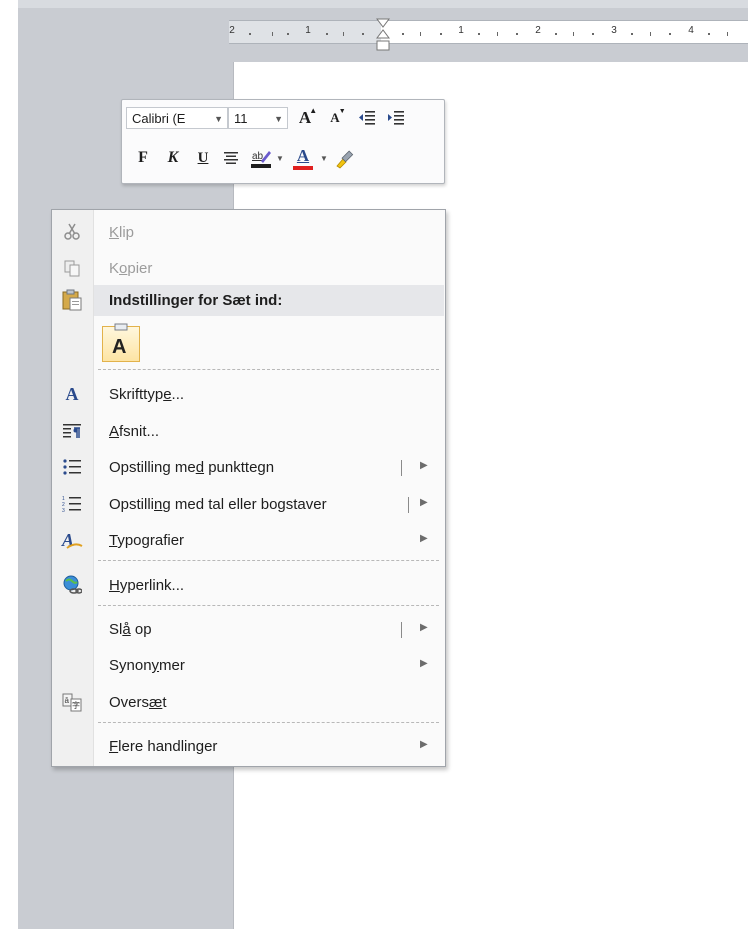  What do you see at coordinates (72, 467) in the screenshot?
I see `bullet-list-icon` at bounding box center [72, 467].